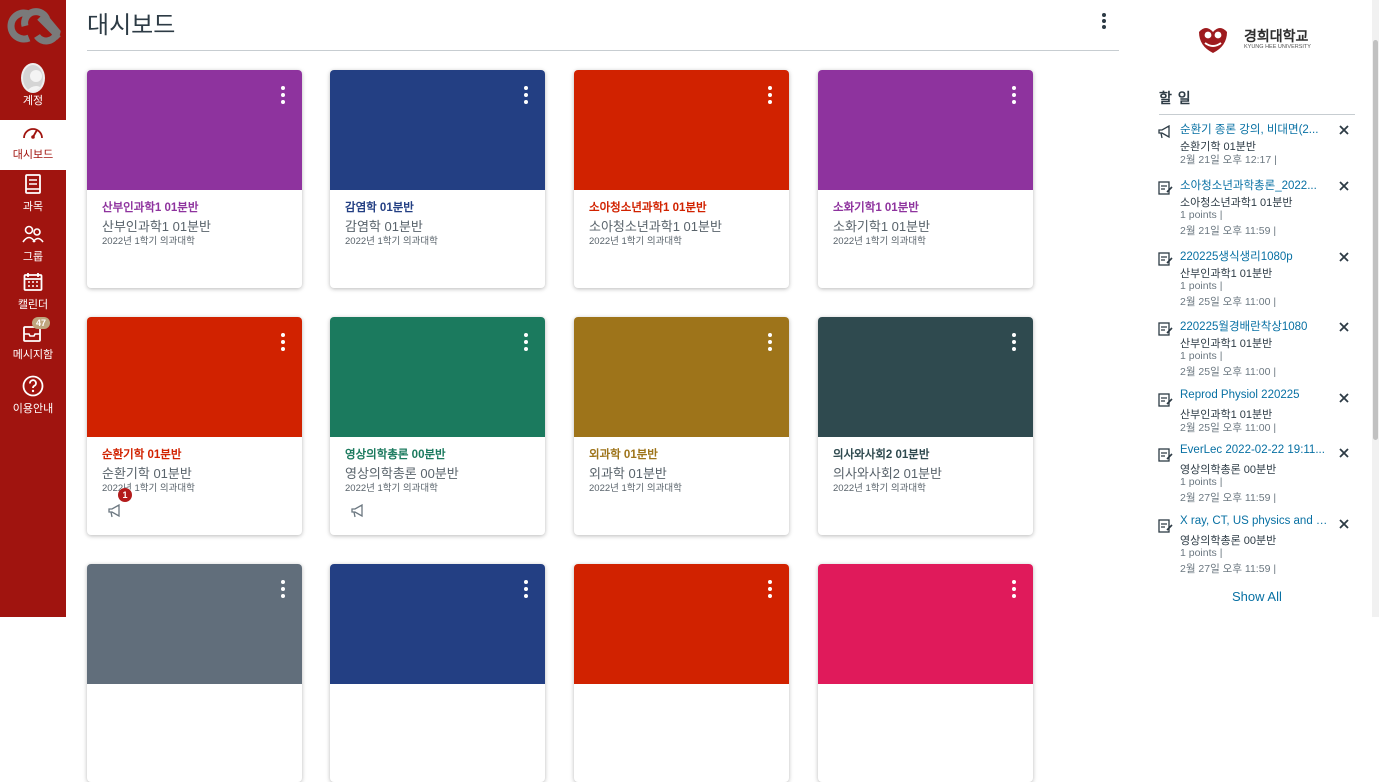 The height and width of the screenshot is (782, 1379). I want to click on todo-title-link: 220225생식생리1080p, so click(1255, 256).